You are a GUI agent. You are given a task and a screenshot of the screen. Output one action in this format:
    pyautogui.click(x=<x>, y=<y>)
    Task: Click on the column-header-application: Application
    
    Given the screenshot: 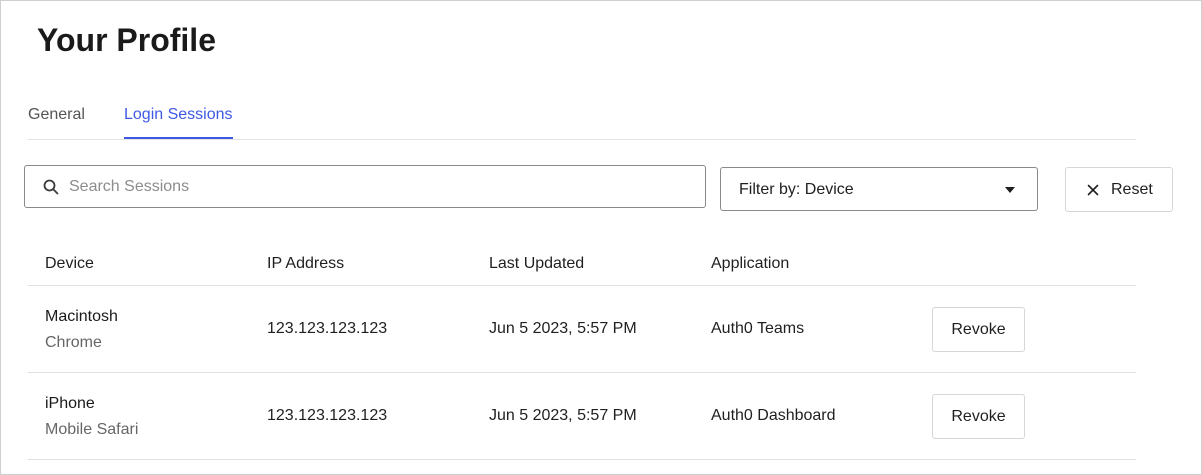 What is the action you would take?
    pyautogui.click(x=750, y=263)
    